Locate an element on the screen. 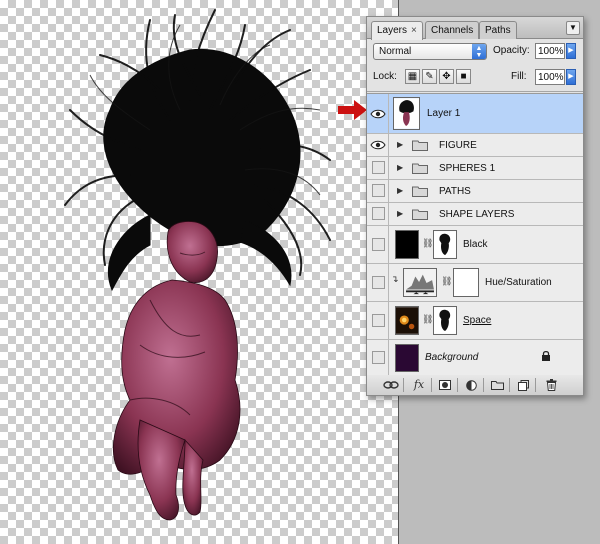 This screenshot has height=544, width=600. layer-name: SHAPE LAYERS is located at coordinates (477, 214).